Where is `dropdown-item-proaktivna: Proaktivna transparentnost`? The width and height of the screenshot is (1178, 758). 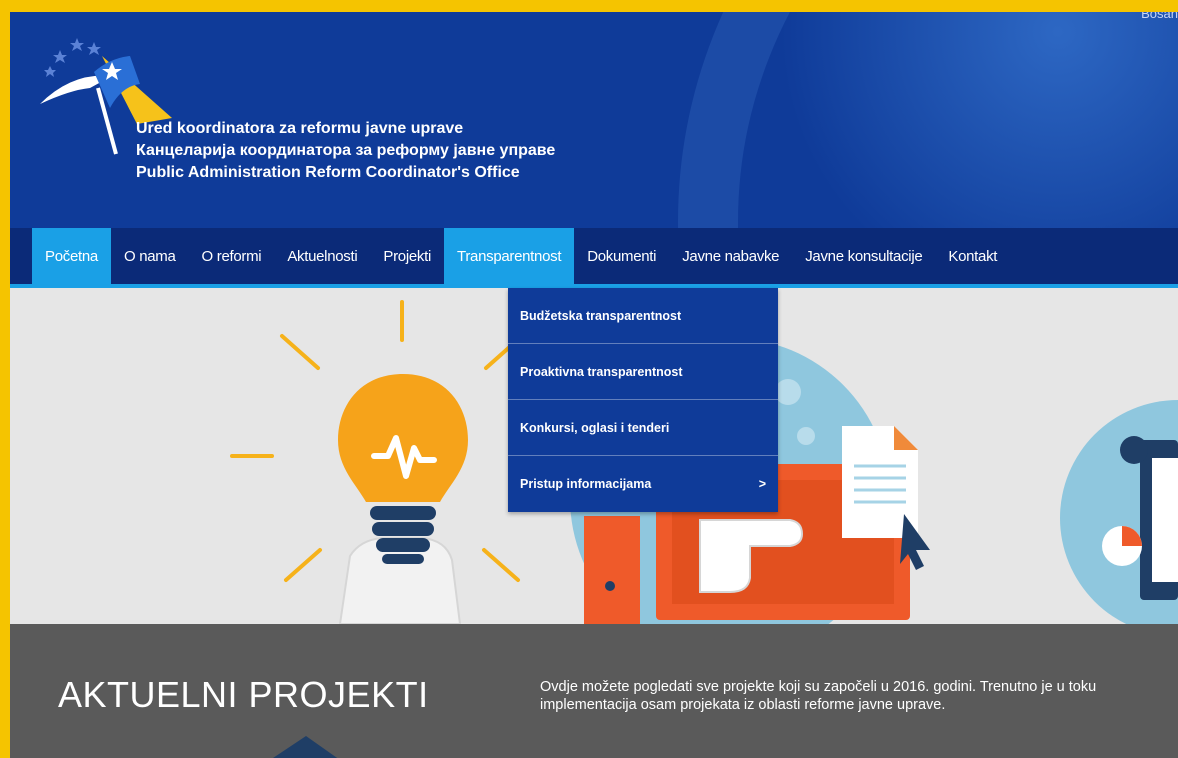 dropdown-item-proaktivna: Proaktivna transparentnost is located at coordinates (643, 372).